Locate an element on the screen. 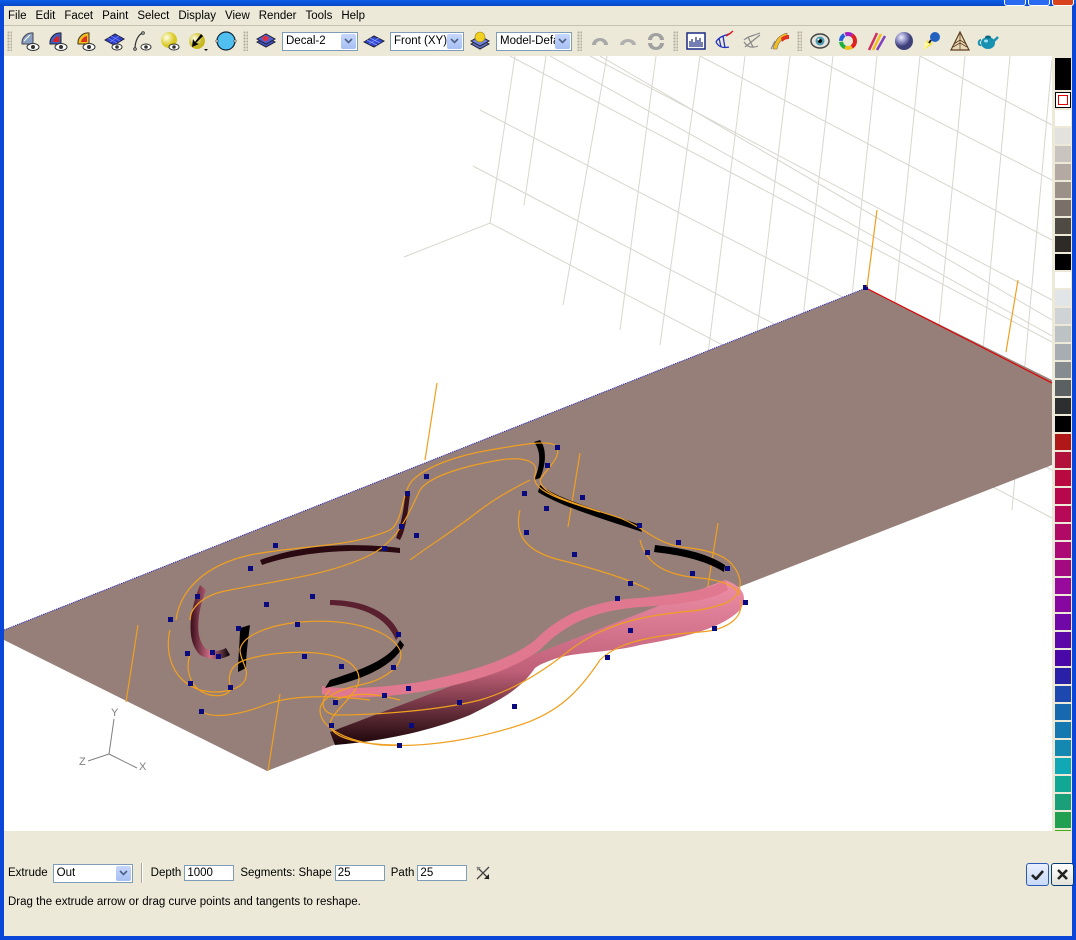  color-wheel-icon is located at coordinates (848, 41).